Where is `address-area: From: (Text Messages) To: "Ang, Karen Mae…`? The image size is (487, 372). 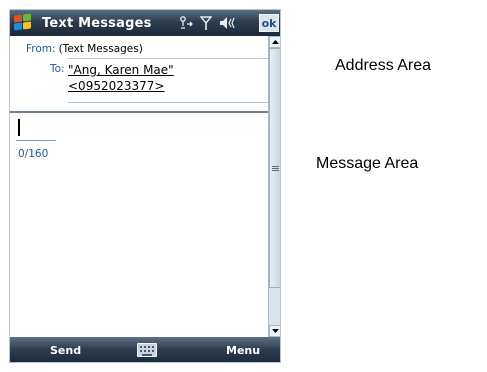 address-area: From: (Text Messages) To: "Ang, Karen Mae… is located at coordinates (139, 74).